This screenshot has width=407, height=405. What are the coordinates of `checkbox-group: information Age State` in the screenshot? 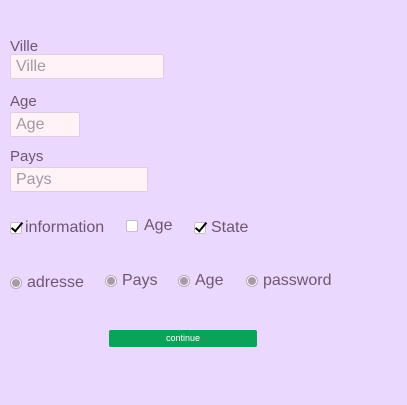 It's located at (203, 227).